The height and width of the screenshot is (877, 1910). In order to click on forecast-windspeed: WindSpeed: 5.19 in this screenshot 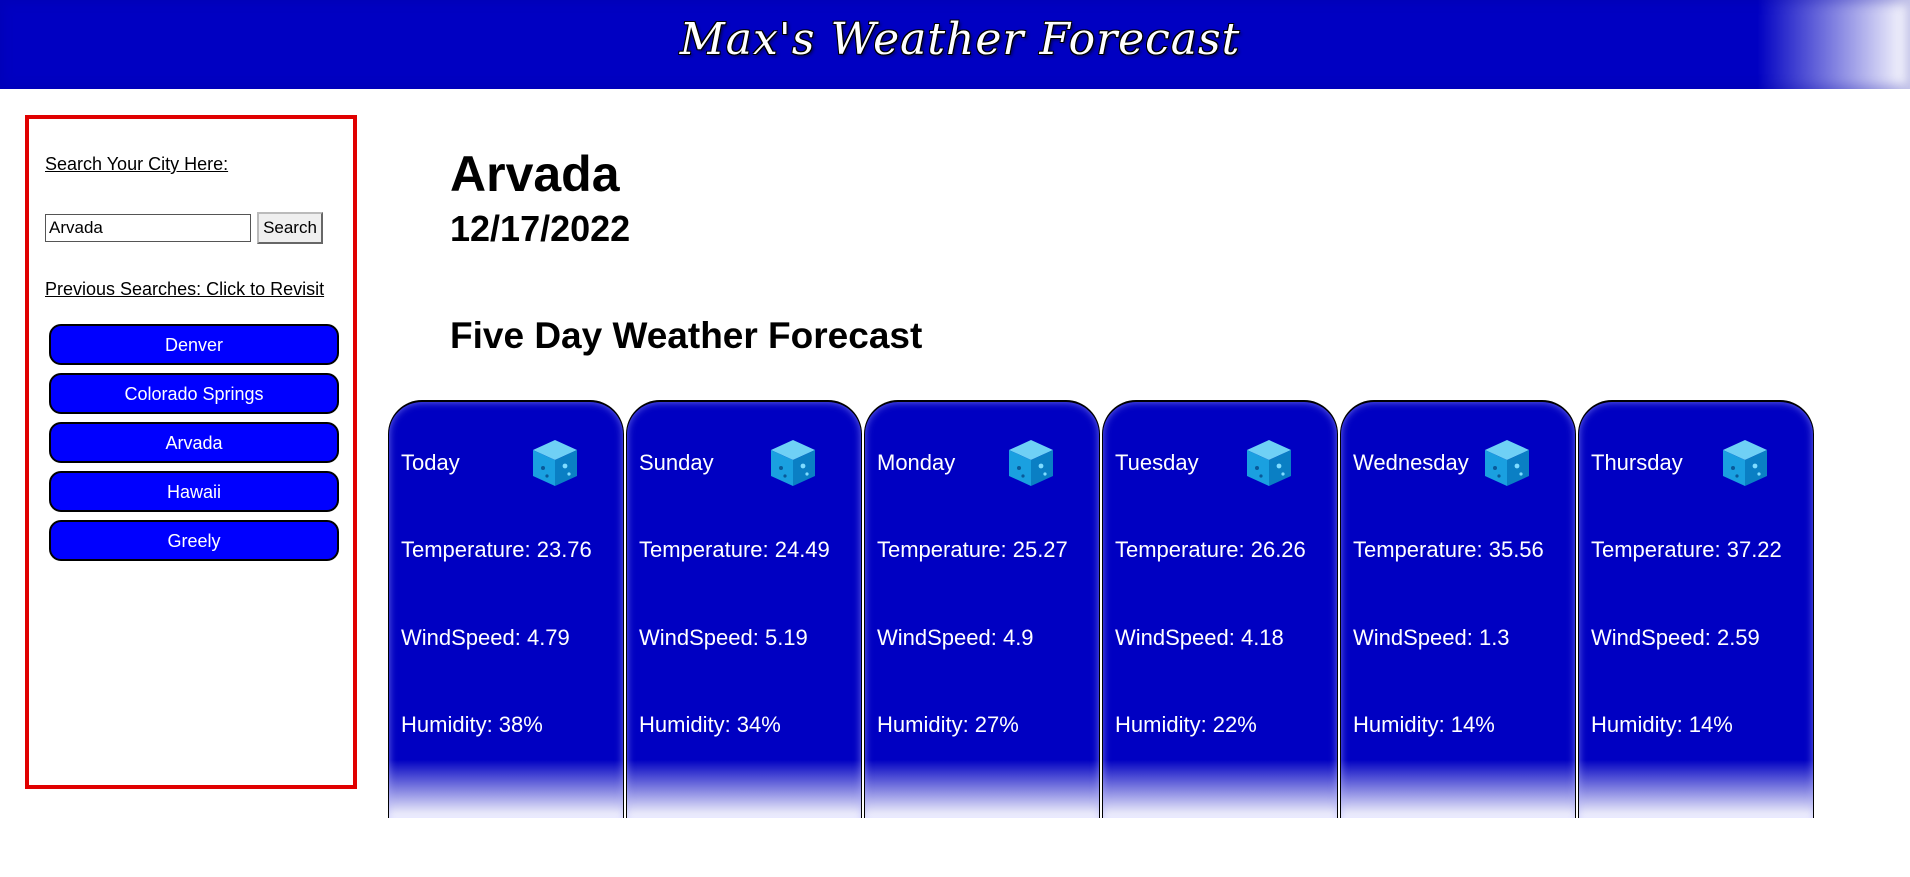, I will do `click(723, 637)`.